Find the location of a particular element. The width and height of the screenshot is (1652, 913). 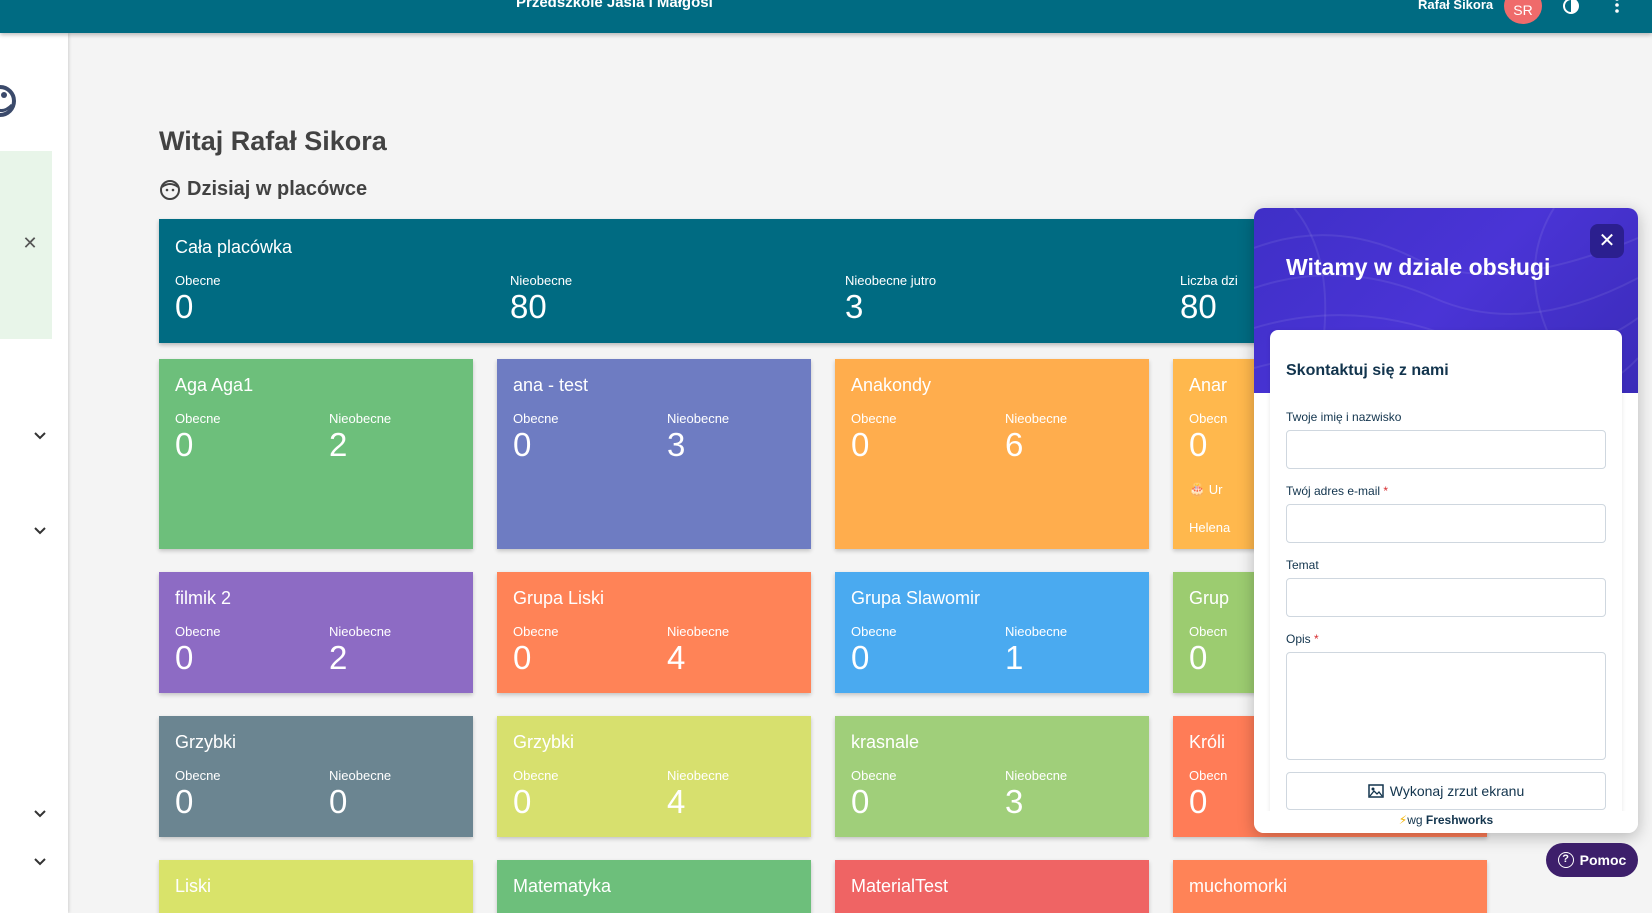

stat-count: Liczba dzi 80 is located at coordinates (1209, 299).